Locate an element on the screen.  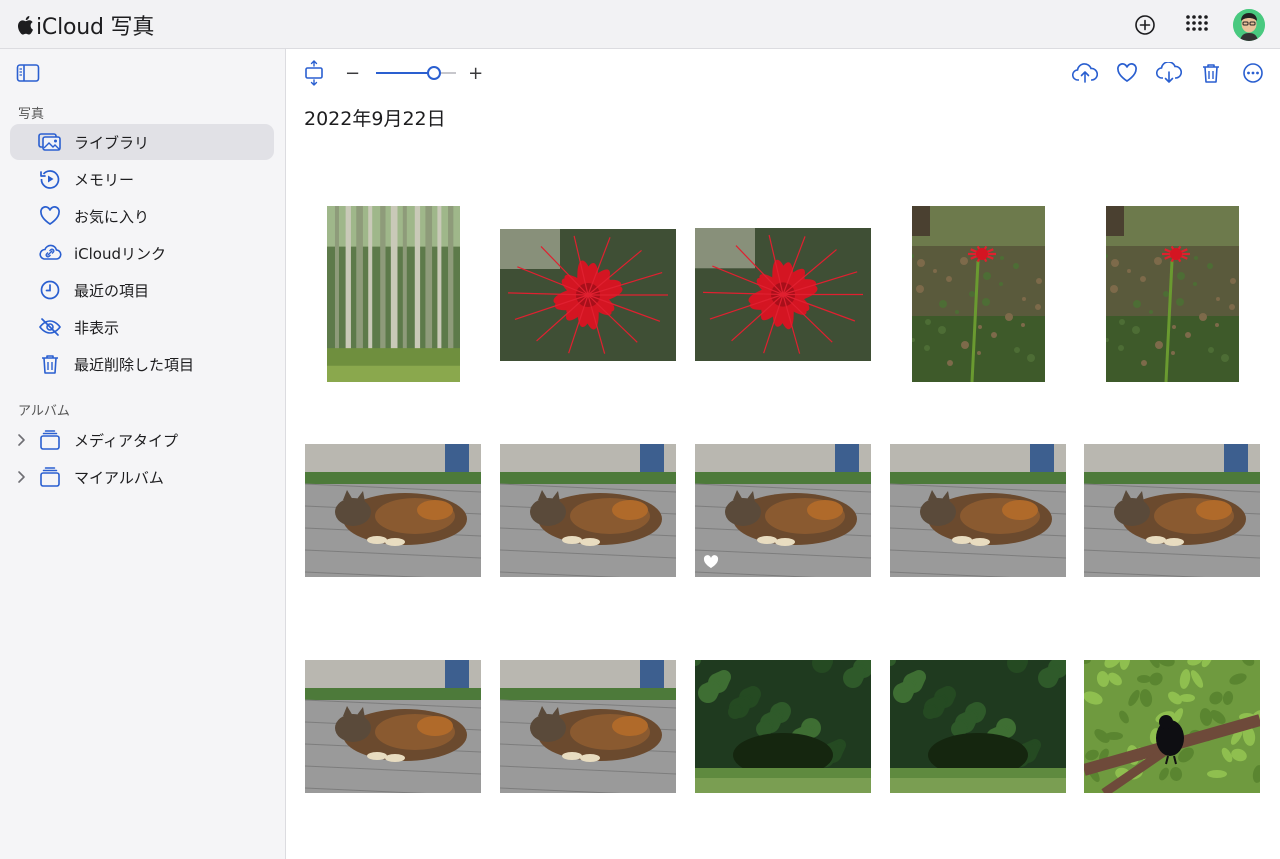
sidebar-item-icloud-links: iCloudリンク is located at coordinates (142, 253).